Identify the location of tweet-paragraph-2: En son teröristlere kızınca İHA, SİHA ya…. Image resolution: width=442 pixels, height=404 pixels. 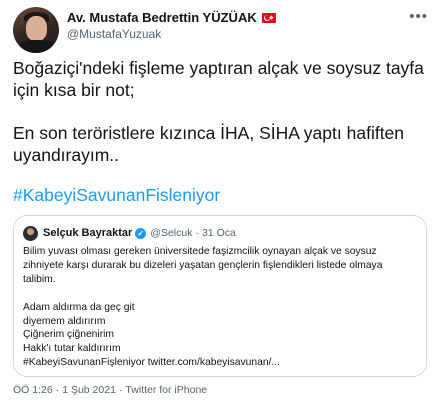
(222, 144).